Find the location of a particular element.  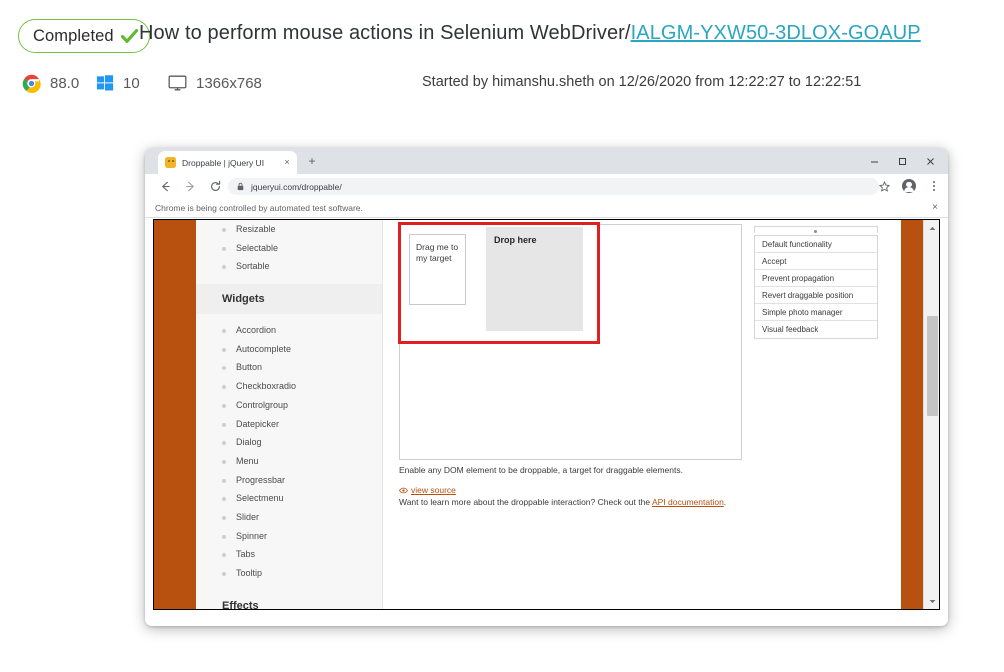

sidebar-item-dialog: Dialog is located at coordinates (289, 442).